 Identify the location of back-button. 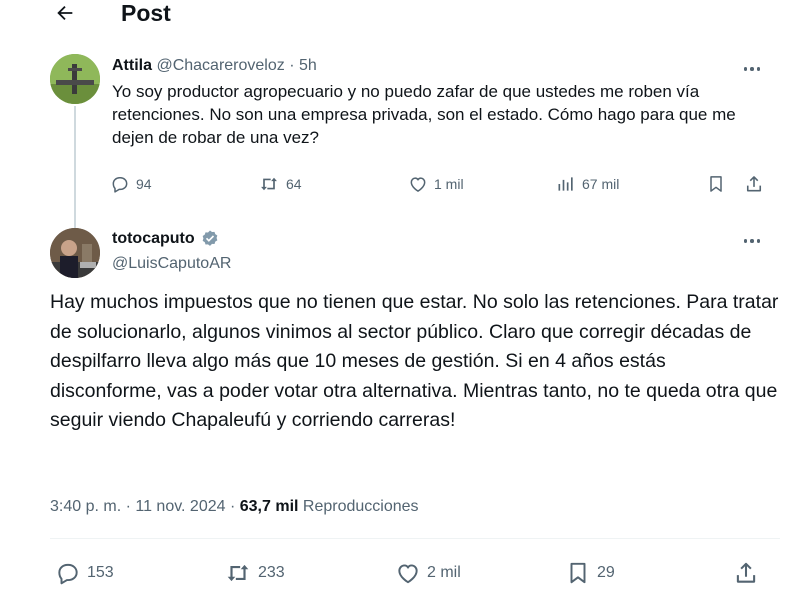
(65, 13).